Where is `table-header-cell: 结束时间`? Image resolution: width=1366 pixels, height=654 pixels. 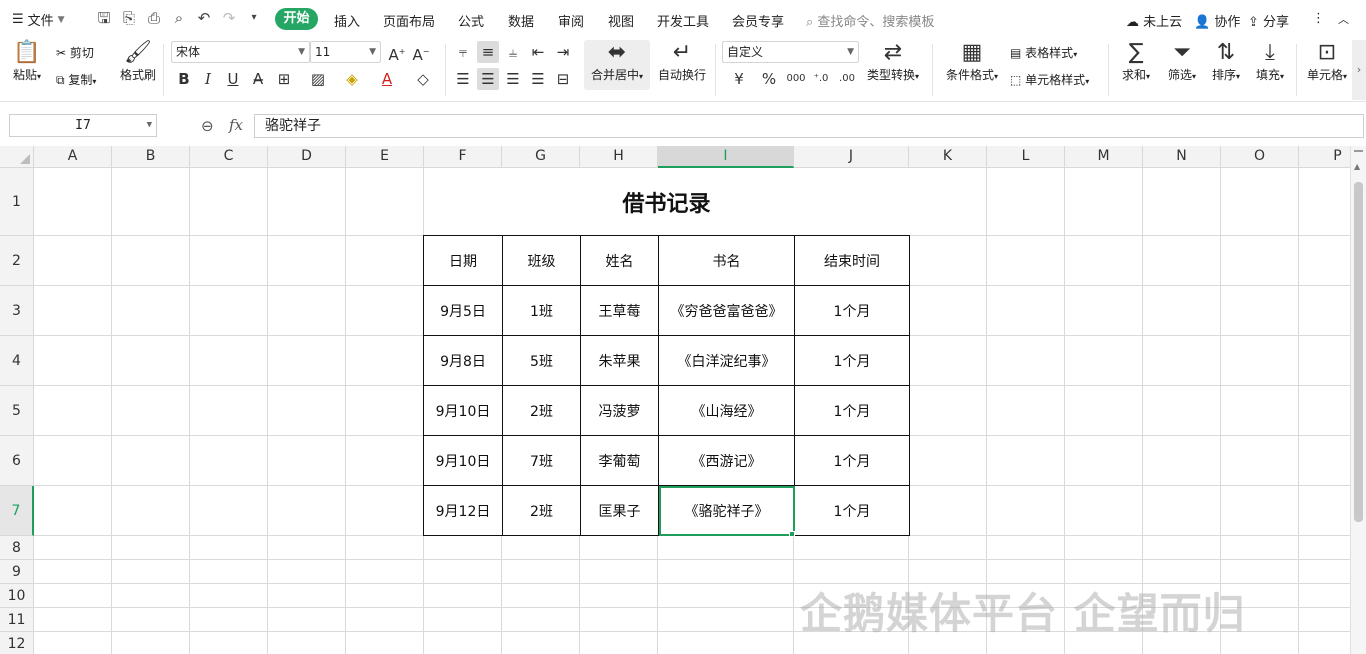
table-header-cell: 结束时间 is located at coordinates (852, 260).